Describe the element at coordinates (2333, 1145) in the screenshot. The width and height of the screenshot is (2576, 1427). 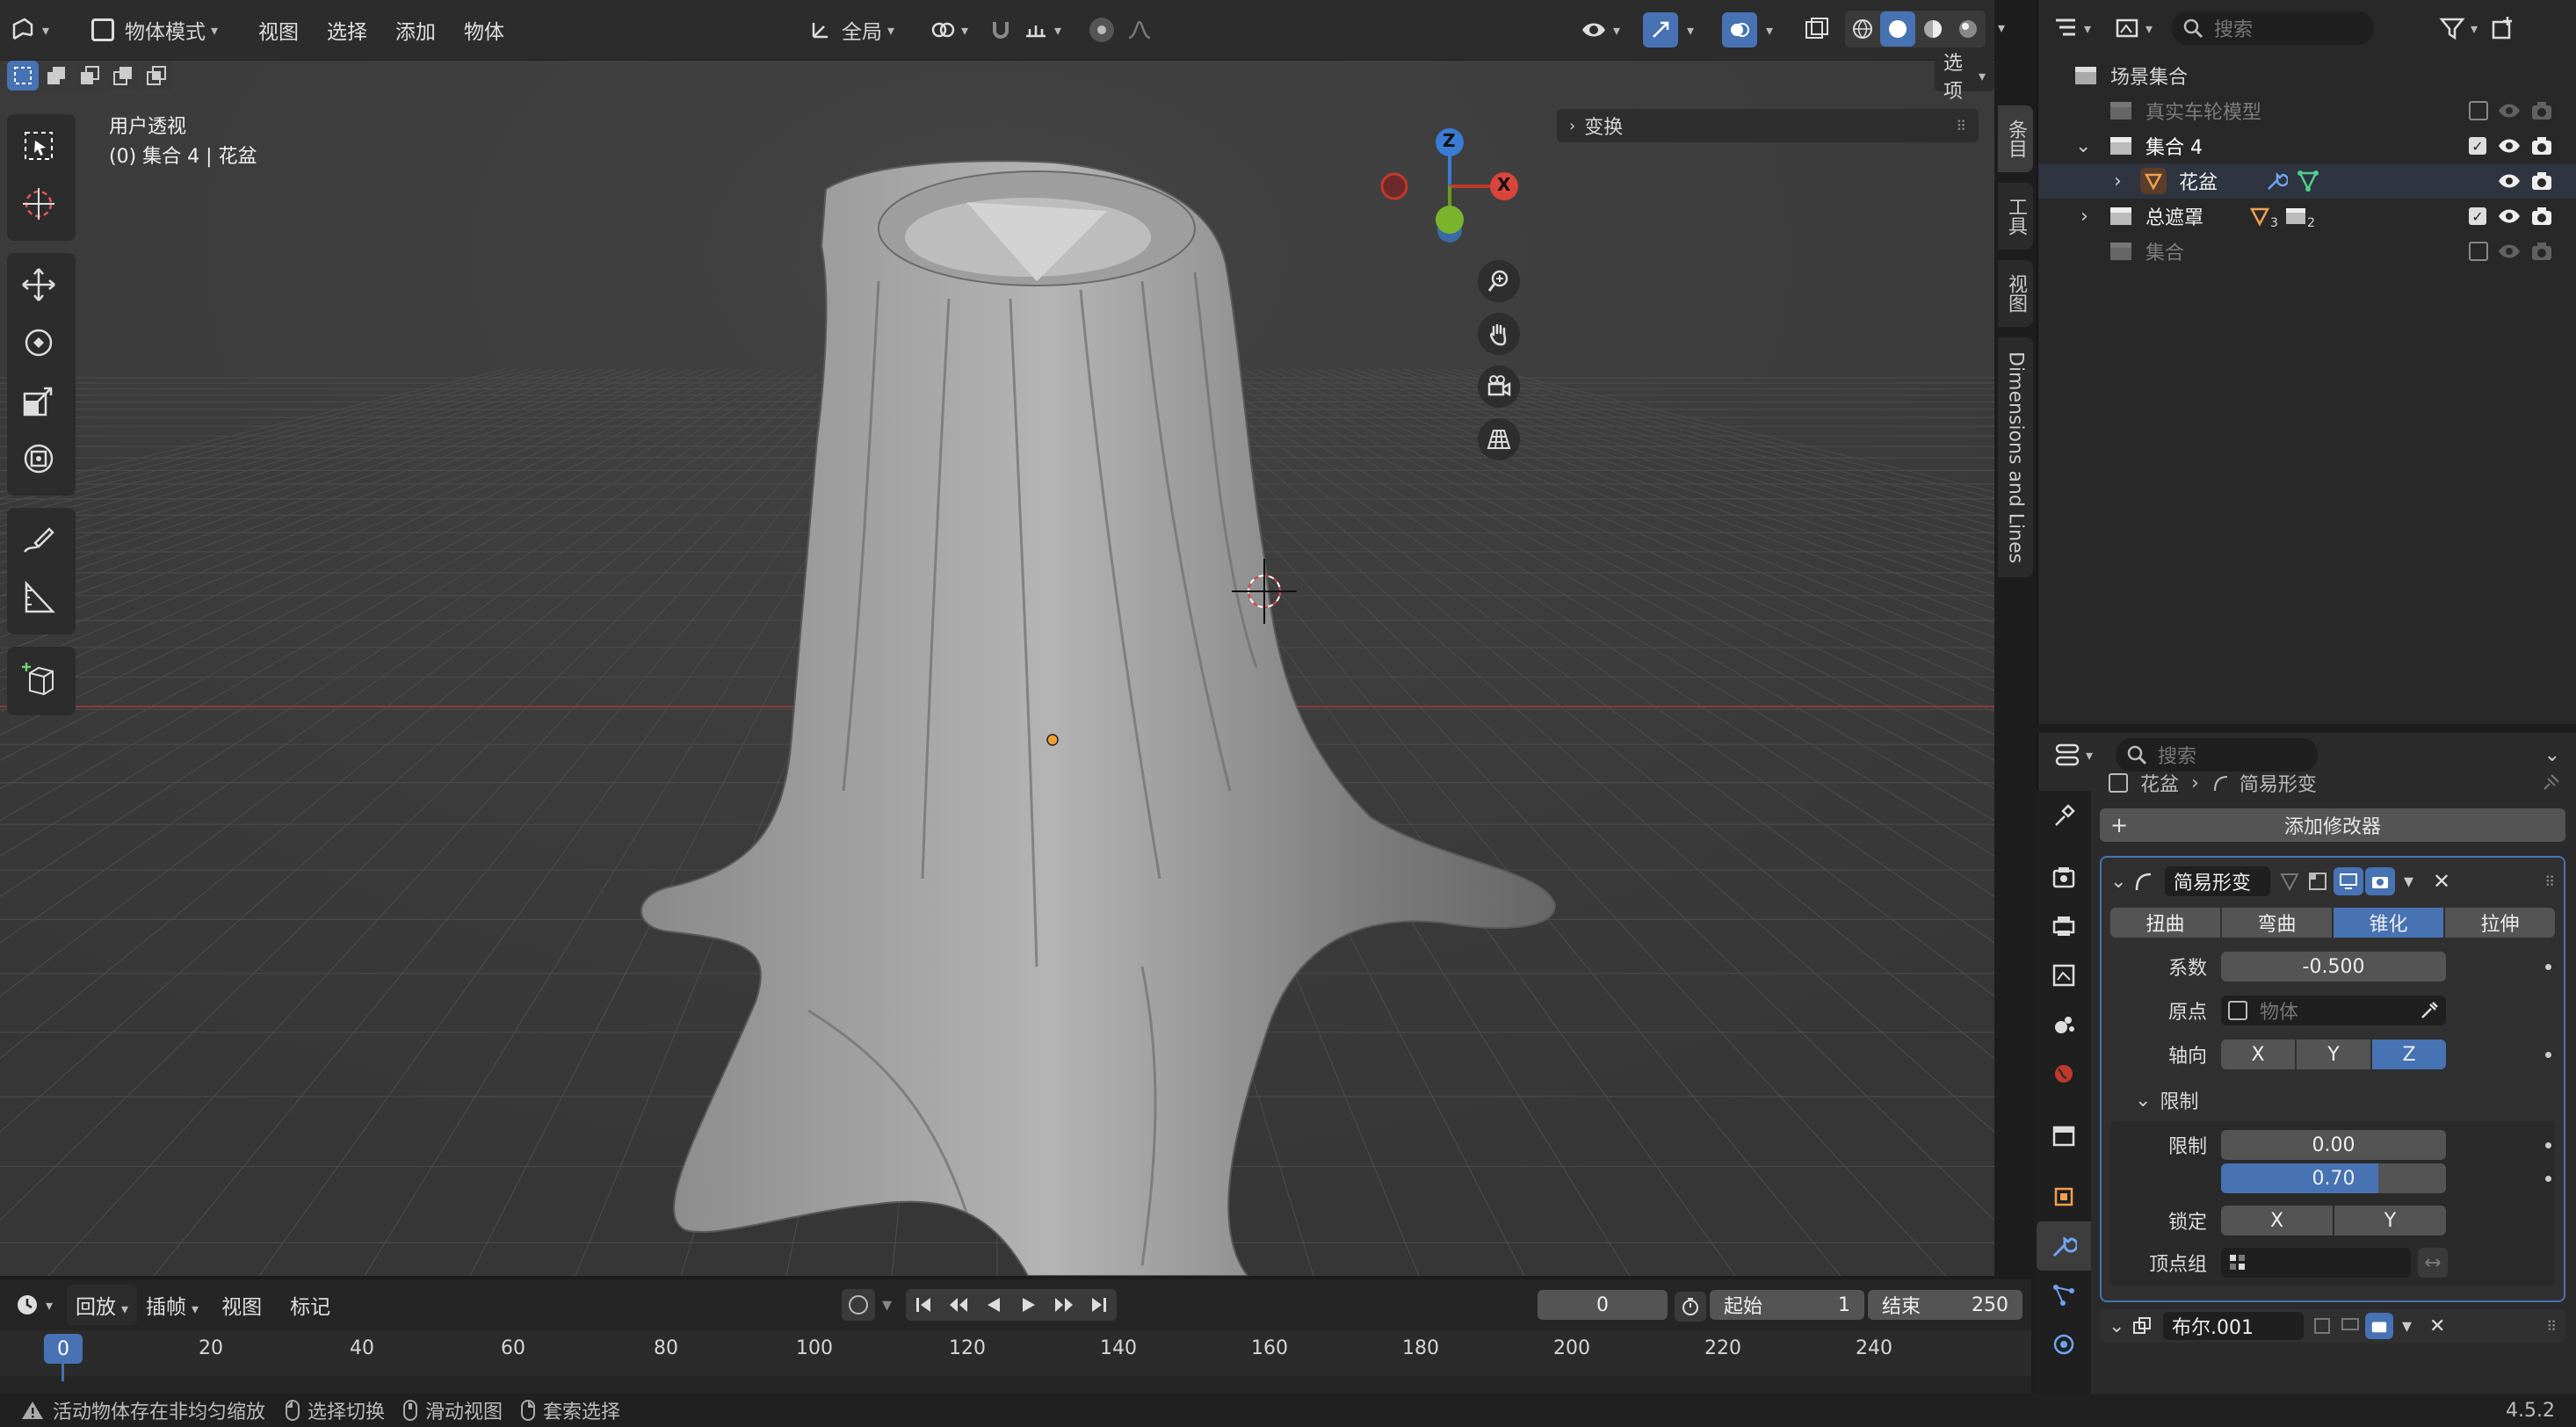
I see `limit-low-field: 0.00` at that location.